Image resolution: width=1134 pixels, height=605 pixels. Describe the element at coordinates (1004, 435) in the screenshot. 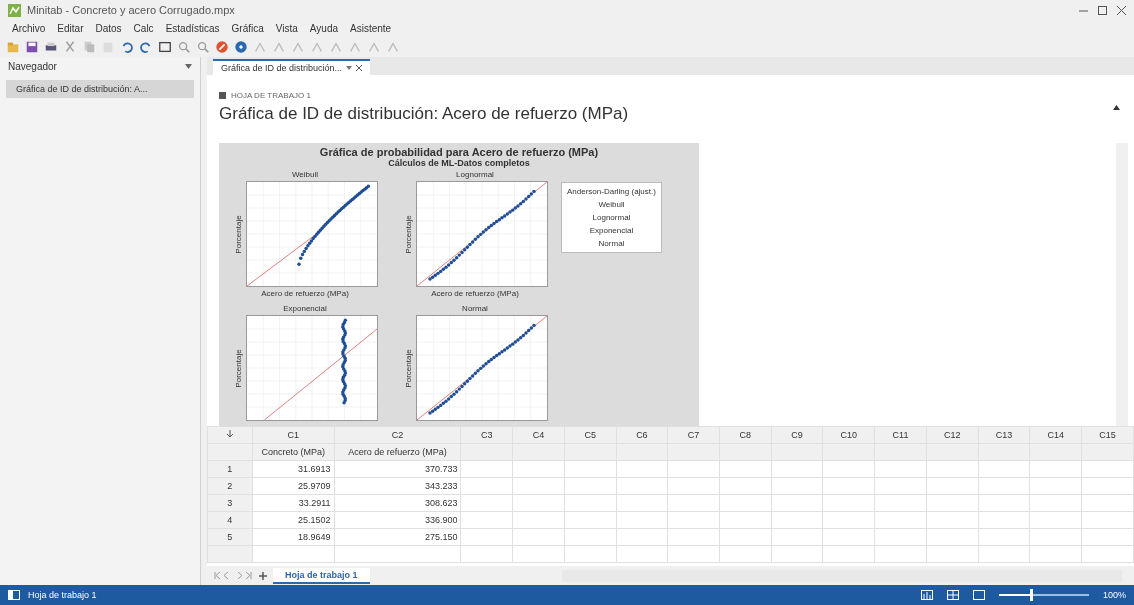

I see `column-header: C13` at that location.